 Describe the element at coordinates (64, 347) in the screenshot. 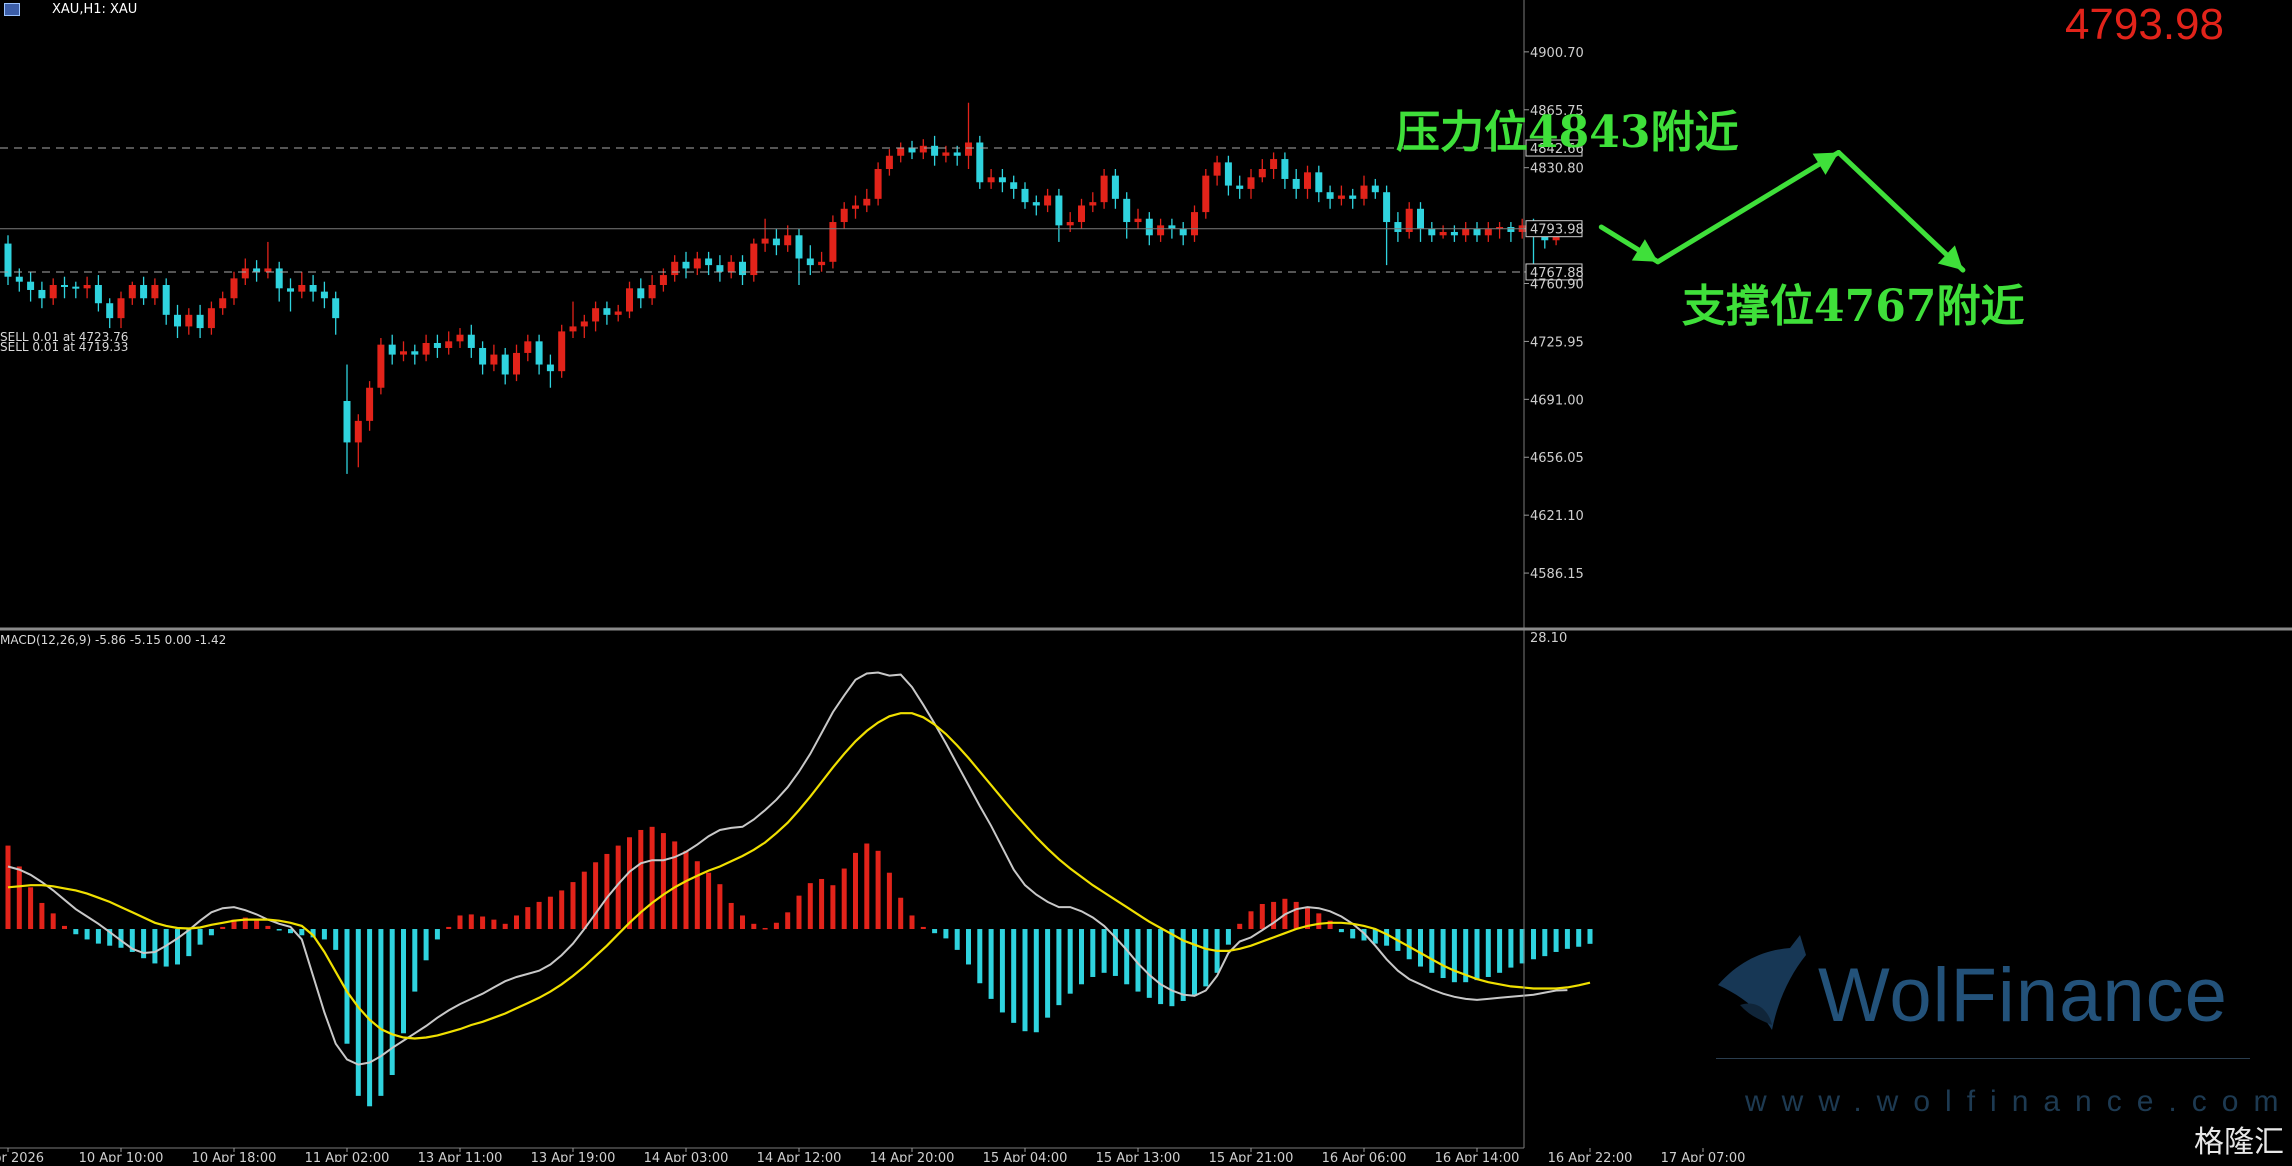

I see `trade-label-2: SELL 0.01 at 4719.33` at that location.